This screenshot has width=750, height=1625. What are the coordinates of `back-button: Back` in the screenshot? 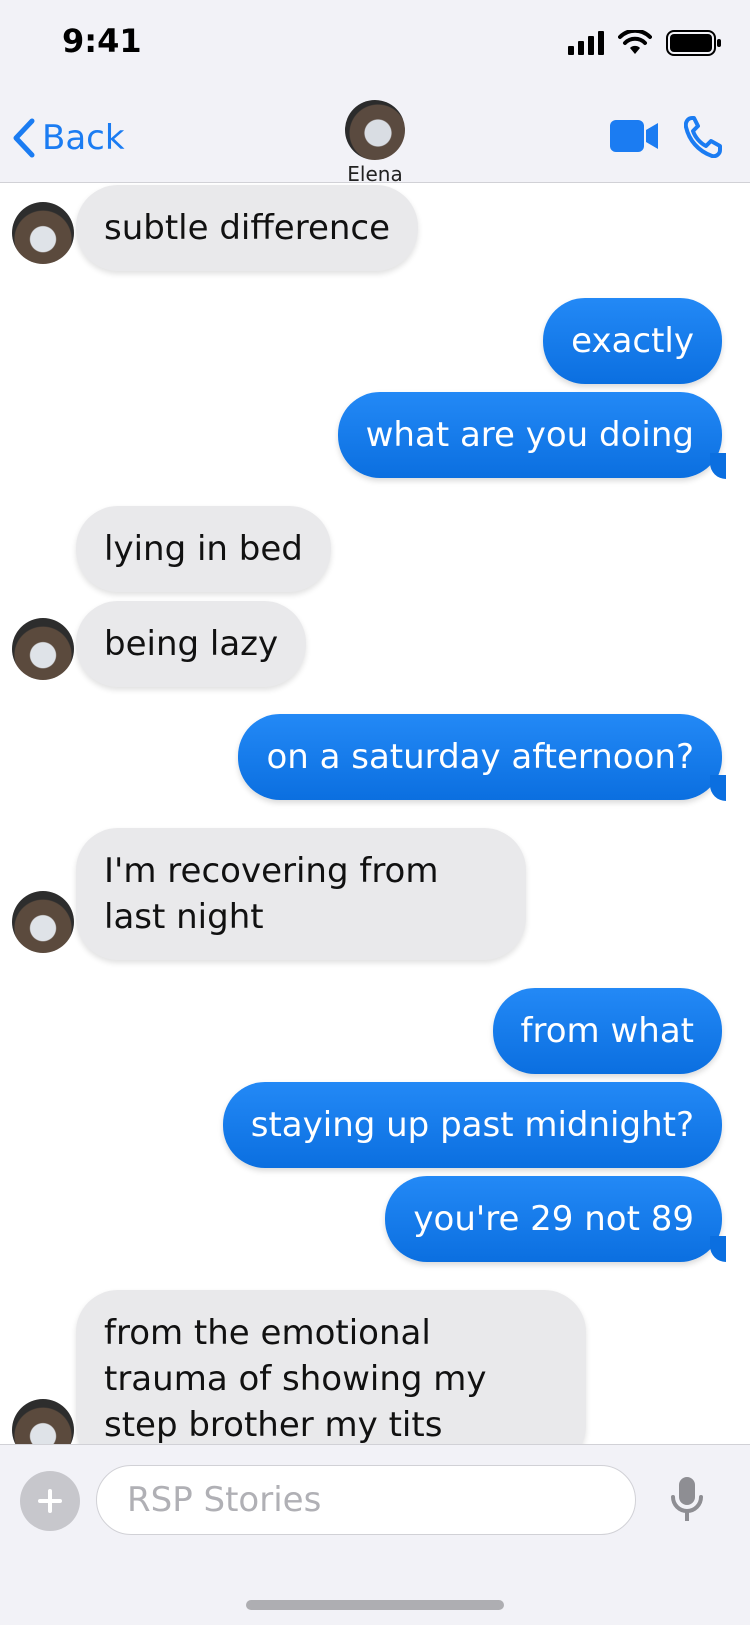 It's located at (68, 138).